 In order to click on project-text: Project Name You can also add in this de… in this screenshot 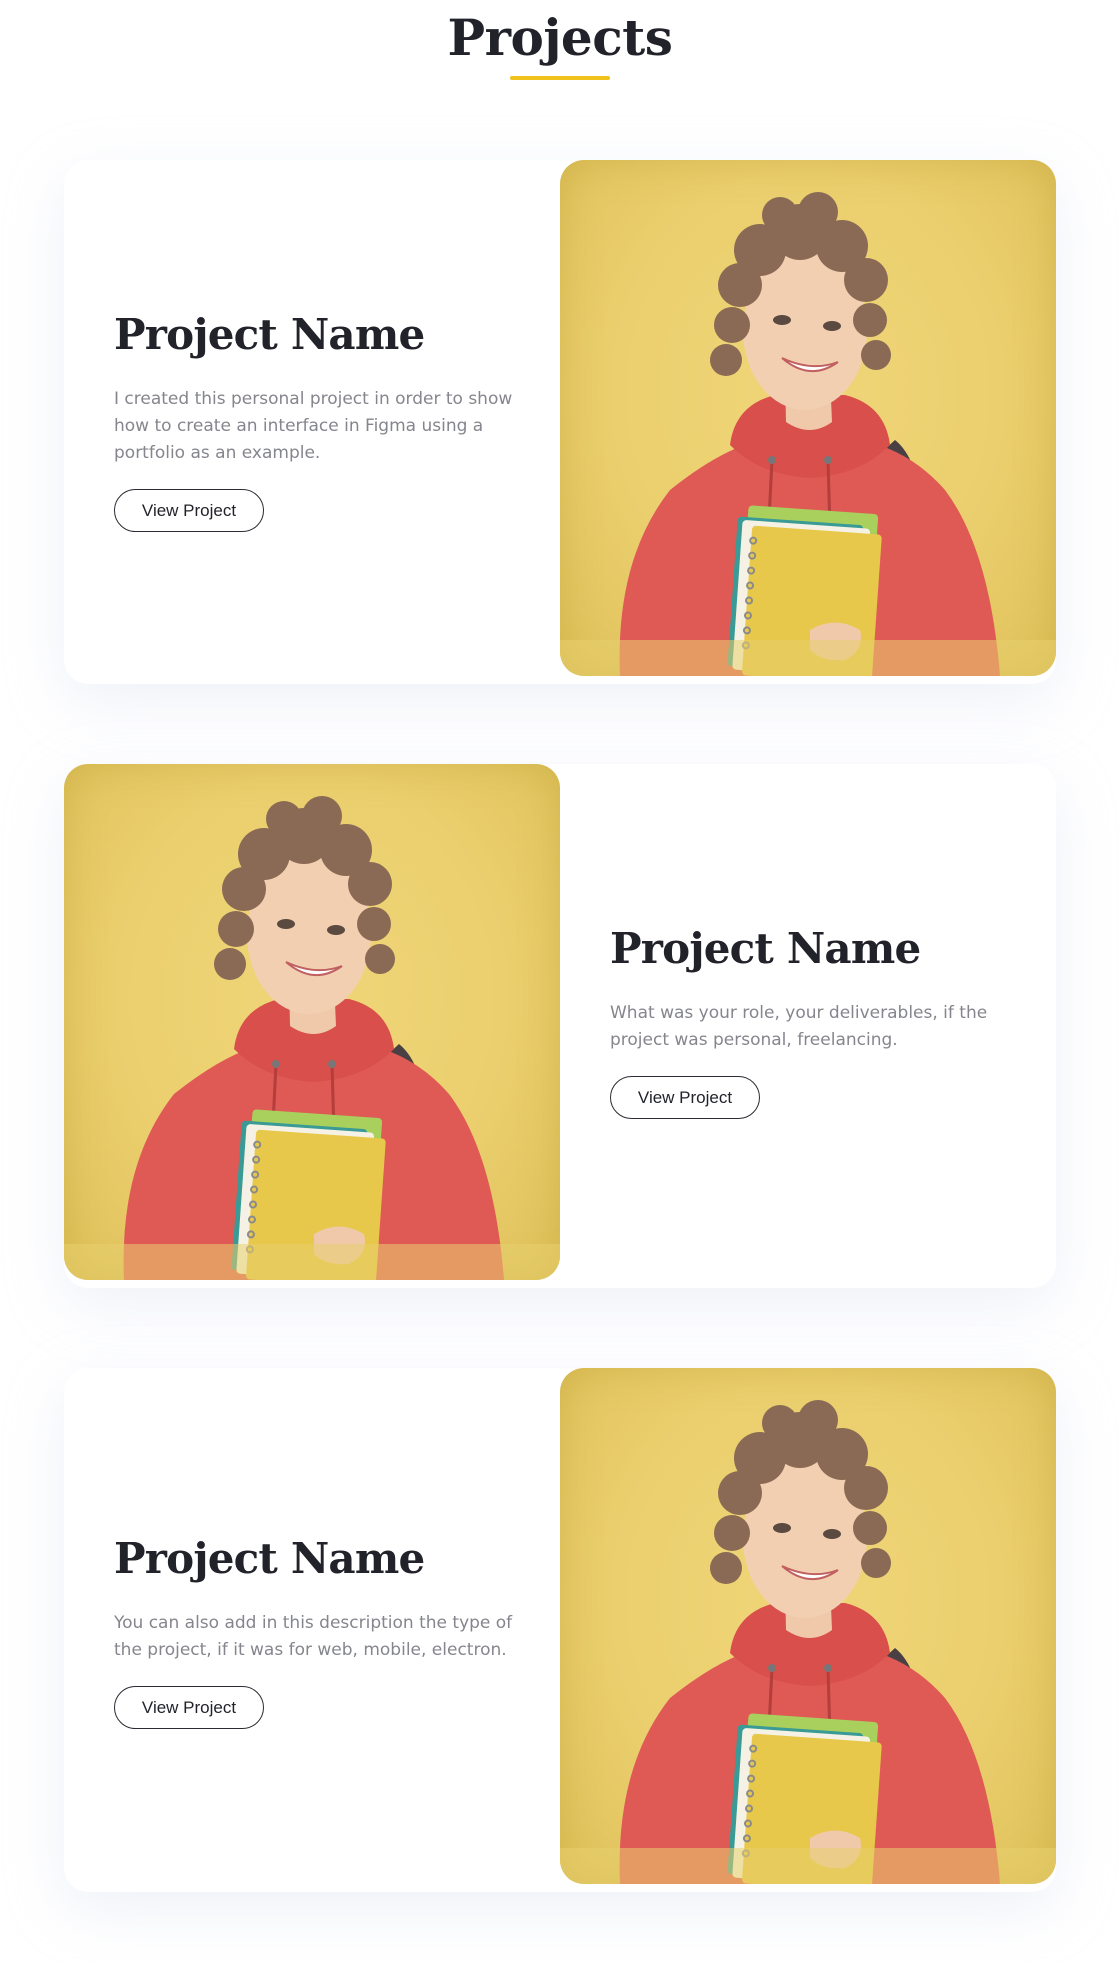, I will do `click(324, 1632)`.